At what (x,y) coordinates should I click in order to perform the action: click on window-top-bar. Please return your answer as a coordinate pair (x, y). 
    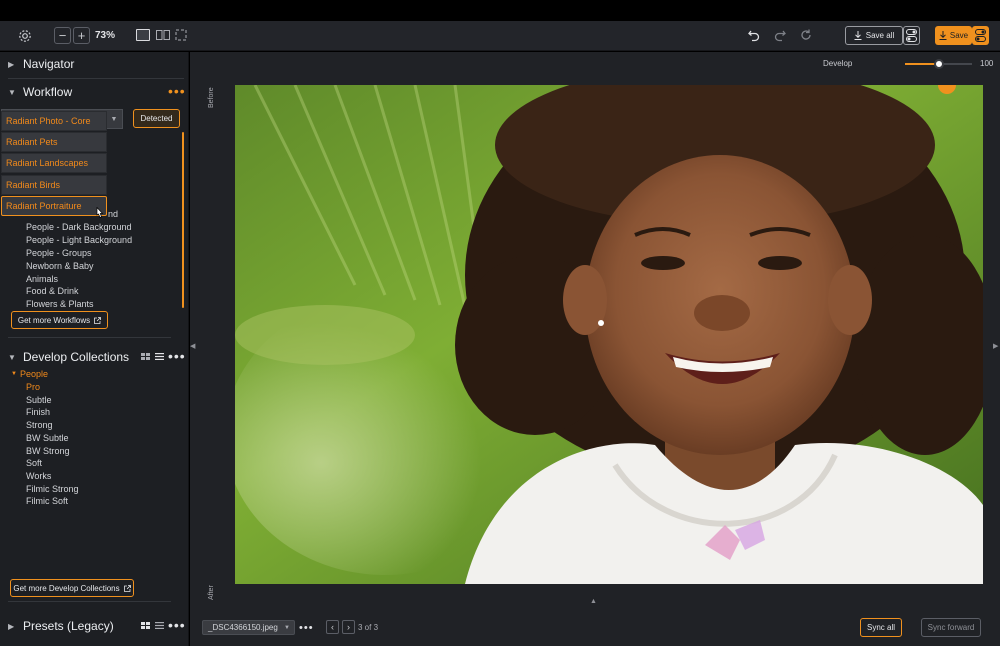
    Looking at the image, I should click on (500, 10).